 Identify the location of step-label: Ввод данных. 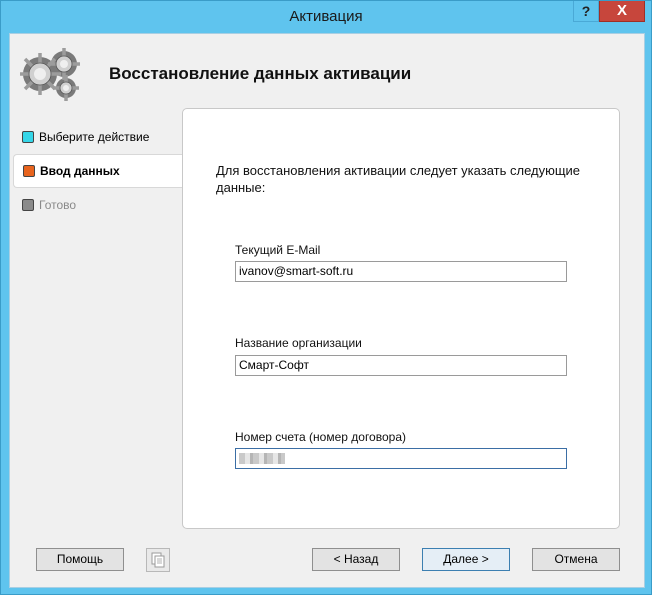
(80, 171).